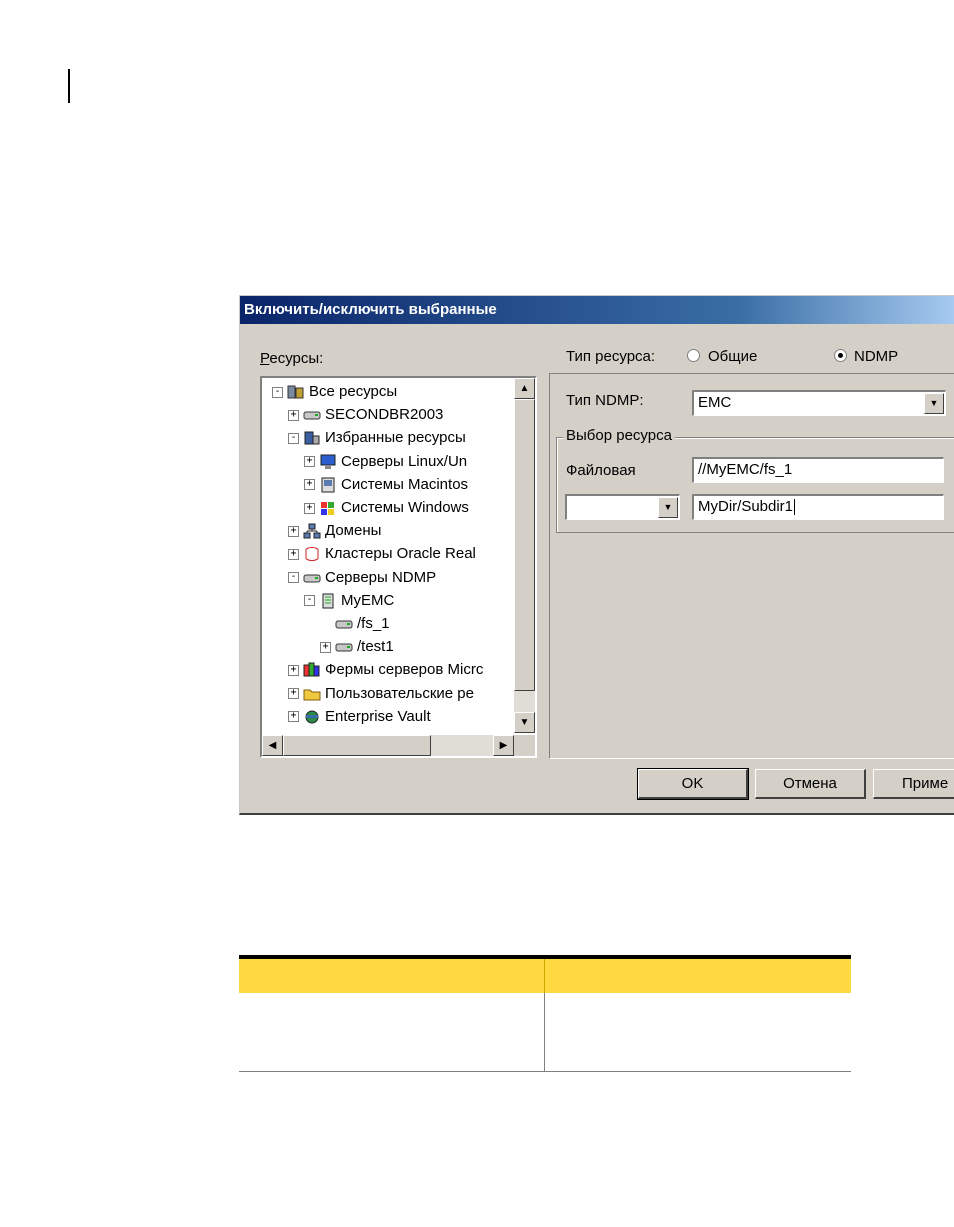  I want to click on path-type-select: ▼, so click(622, 507).